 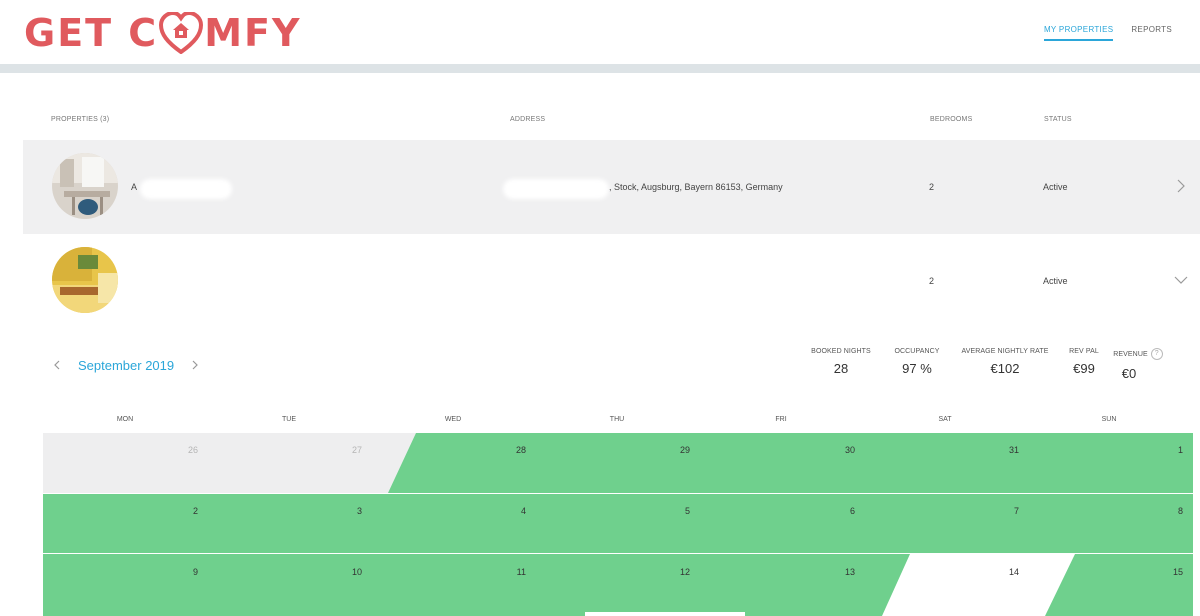 What do you see at coordinates (521, 450) in the screenshot?
I see `day-number: 28` at bounding box center [521, 450].